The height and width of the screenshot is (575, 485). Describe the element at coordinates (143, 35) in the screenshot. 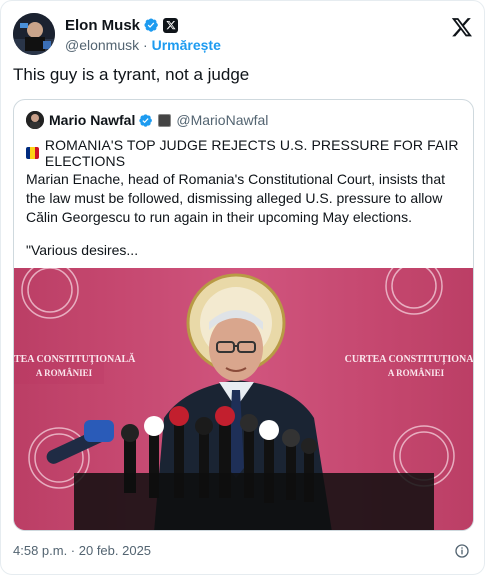

I see `author-names: Elon Musk @elonmusk · Urmărește` at that location.